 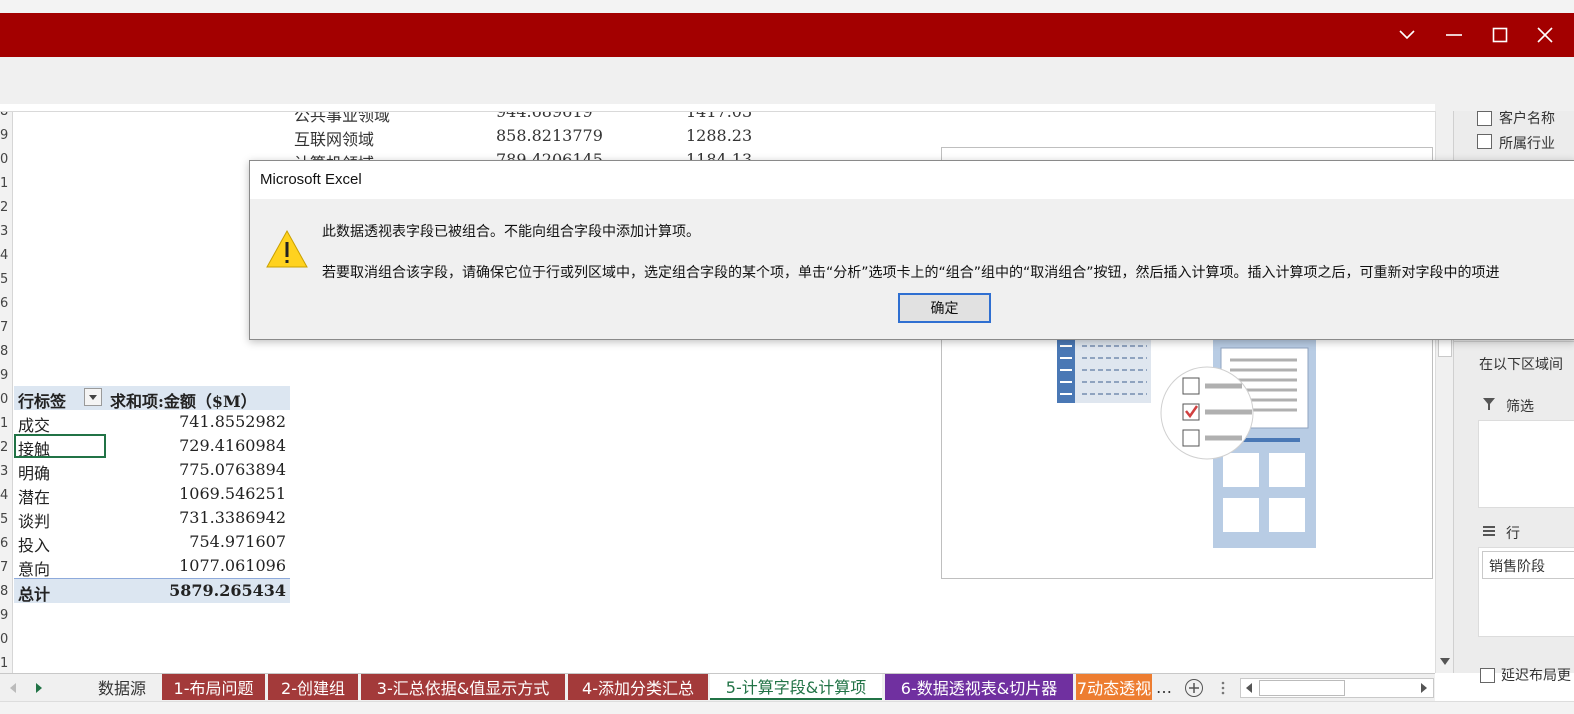 I want to click on ok-button: 确定, so click(x=944, y=308).